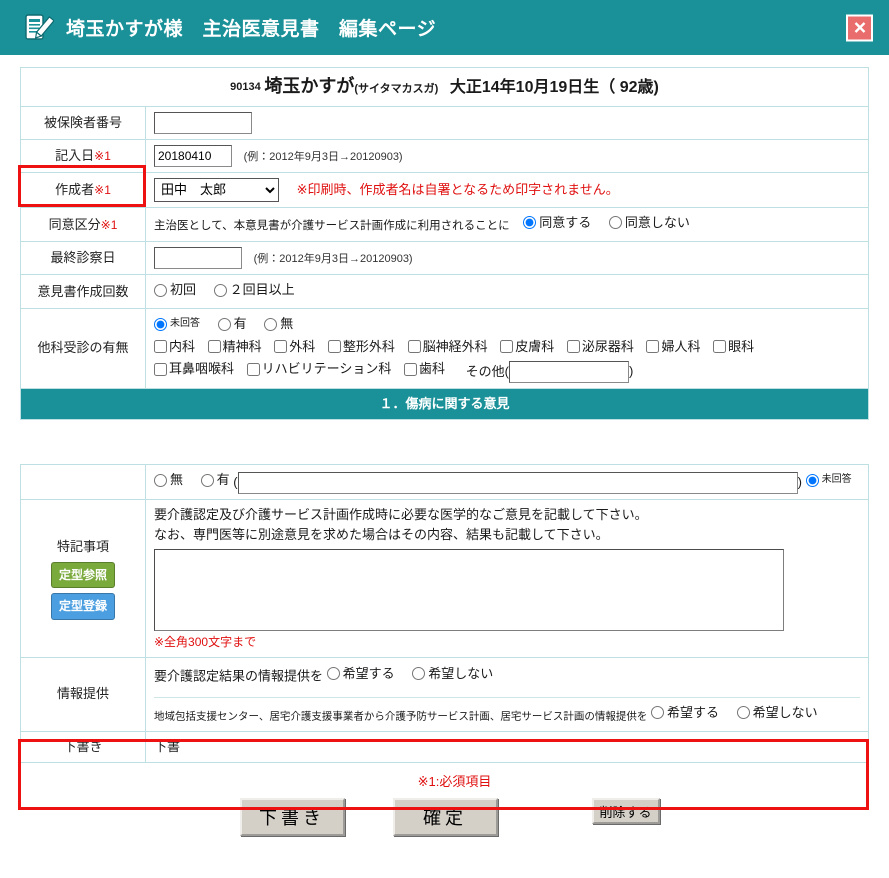 This screenshot has height=878, width=889. Describe the element at coordinates (657, 222) in the screenshot. I see `consent-disagree-label: 同意しない` at that location.